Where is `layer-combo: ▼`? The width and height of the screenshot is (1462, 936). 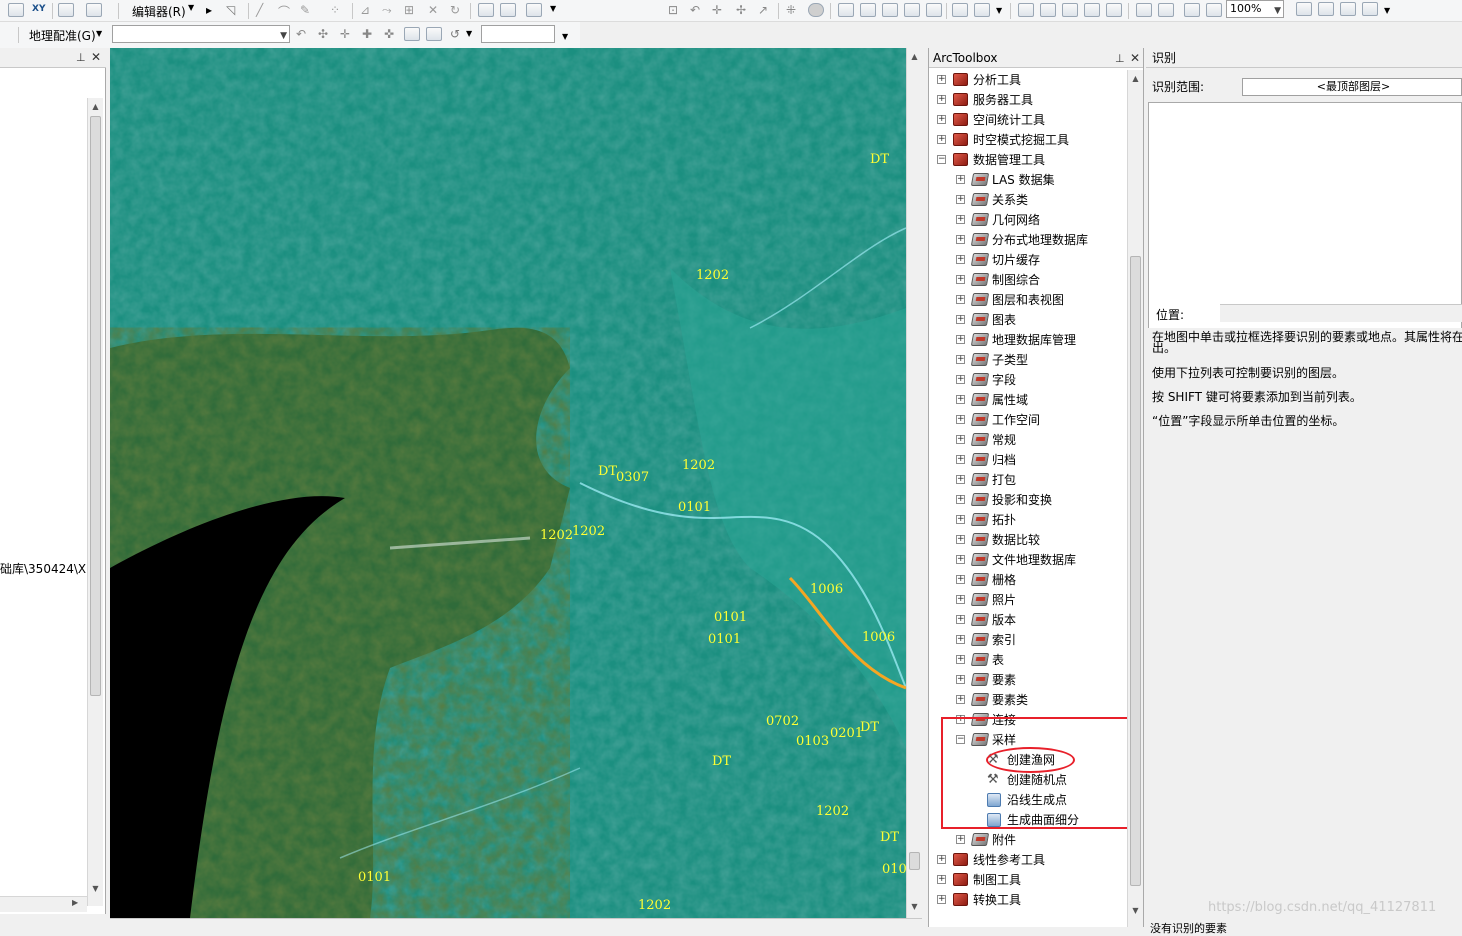 layer-combo: ▼ is located at coordinates (201, 34).